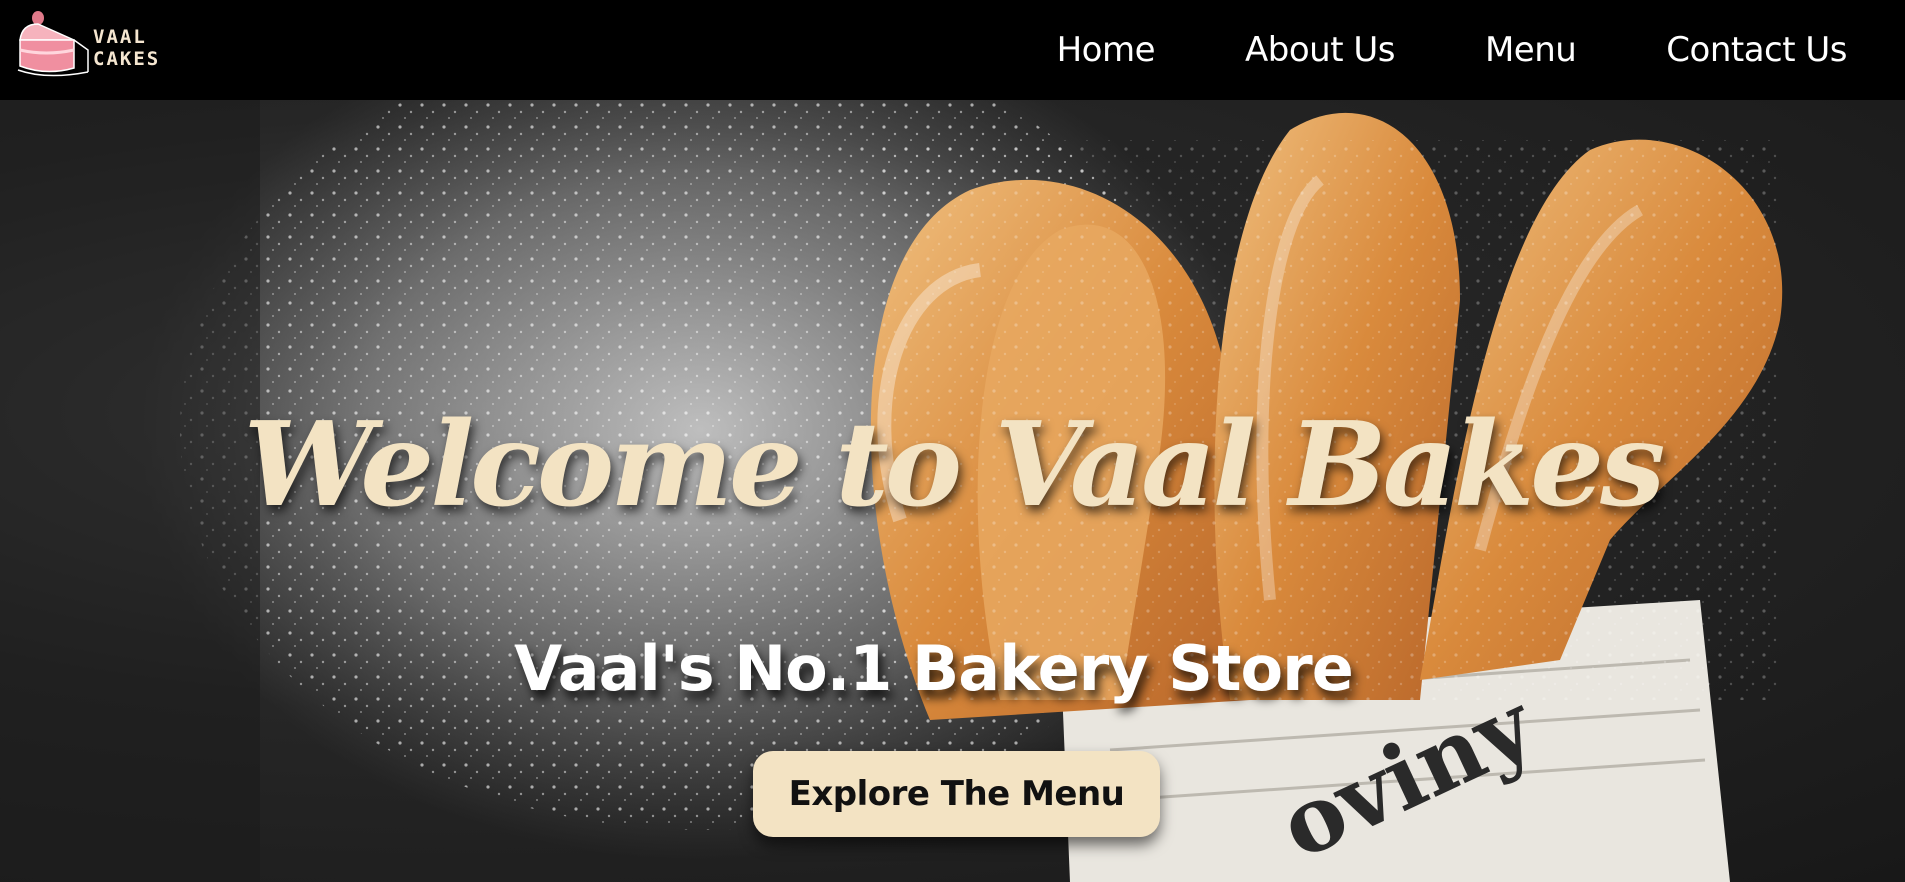 The width and height of the screenshot is (1905, 882). Describe the element at coordinates (127, 59) in the screenshot. I see `brand-name-line2: CAKES` at that location.